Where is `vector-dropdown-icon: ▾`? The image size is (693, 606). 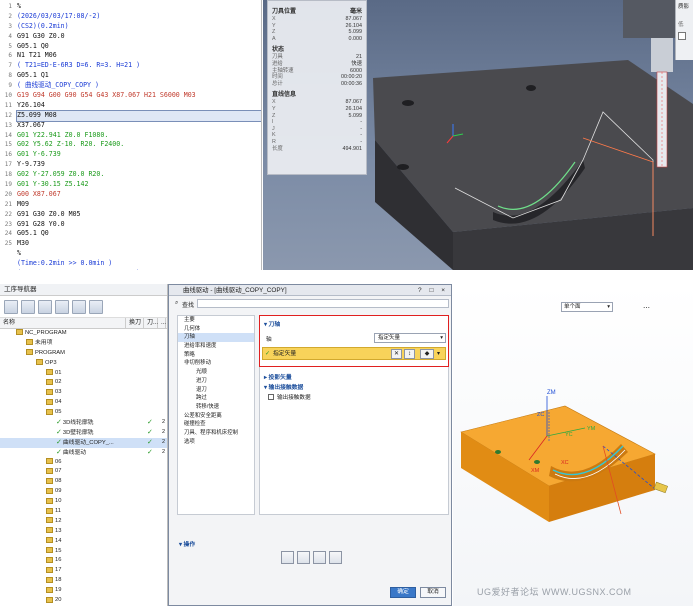 vector-dropdown-icon: ▾ is located at coordinates (438, 354).